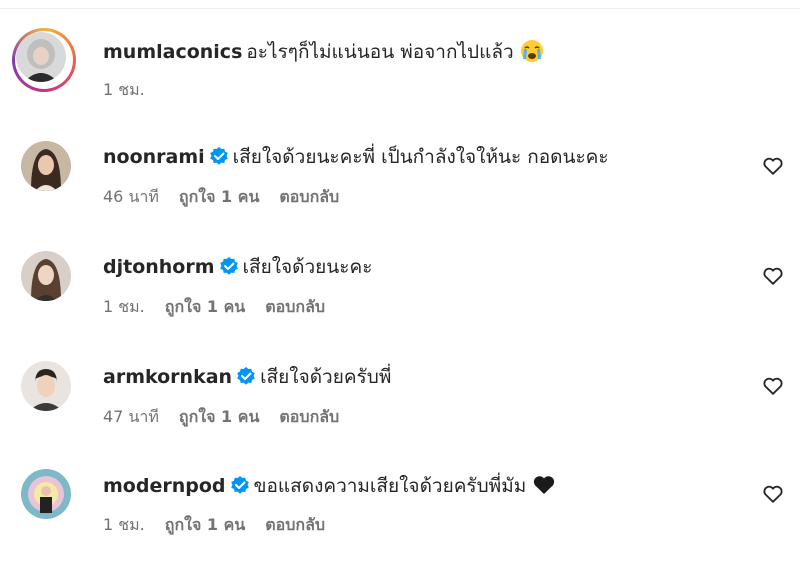 The height and width of the screenshot is (566, 800). I want to click on comment-username: armkornkan, so click(167, 377).